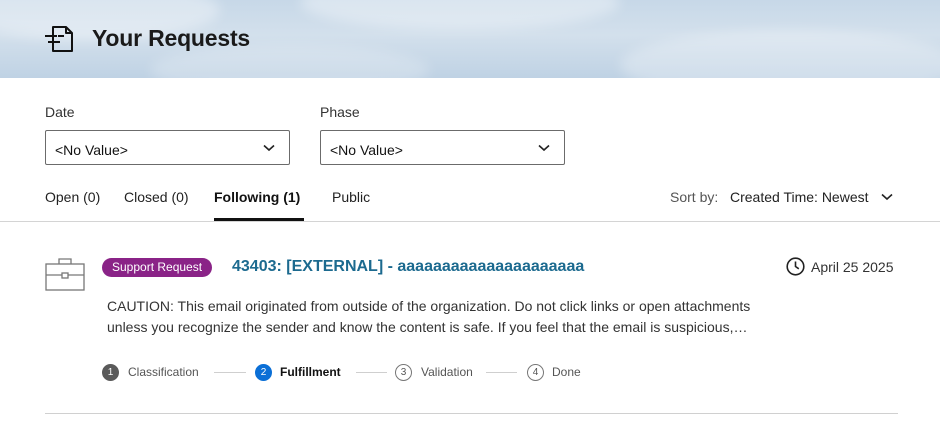  I want to click on step-4-indicator: 4, so click(535, 372).